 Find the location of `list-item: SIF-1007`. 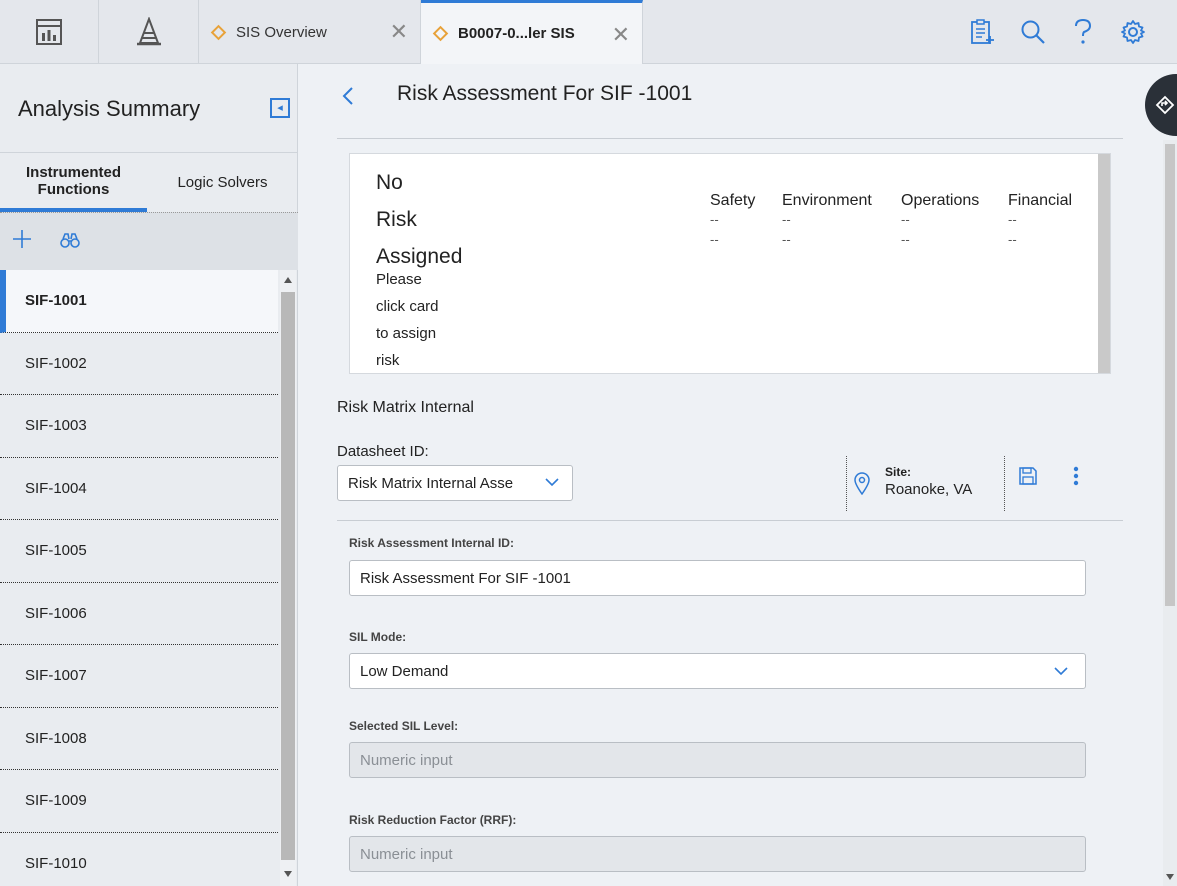

list-item: SIF-1007 is located at coordinates (139, 676).